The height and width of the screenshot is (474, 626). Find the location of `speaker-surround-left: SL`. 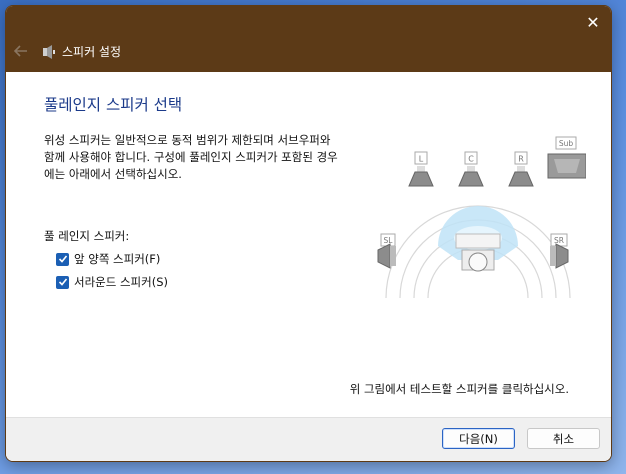

speaker-surround-left: SL is located at coordinates (386, 251).